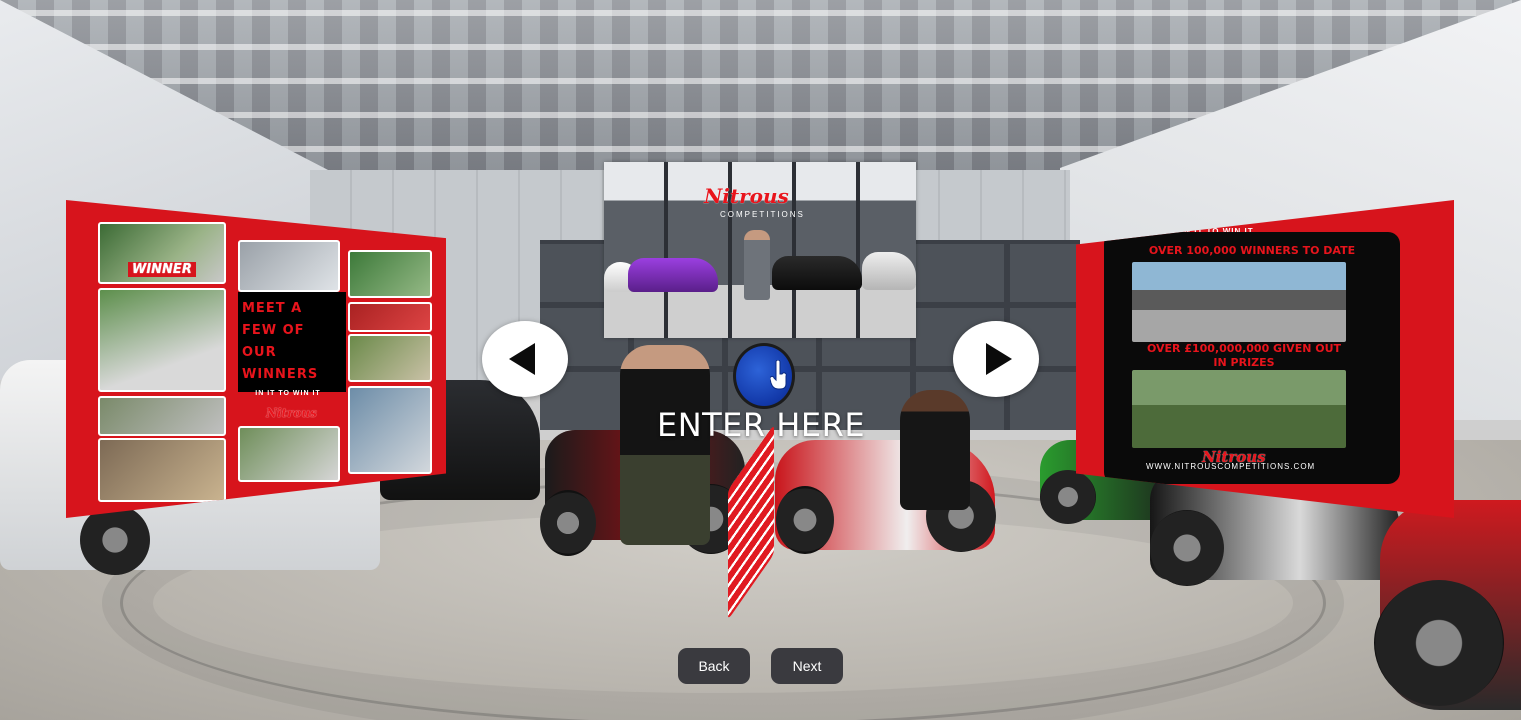 Image resolution: width=1521 pixels, height=720 pixels. I want to click on website-url: WWW.NITROUSCOMPETITIONS.COM, so click(1231, 466).